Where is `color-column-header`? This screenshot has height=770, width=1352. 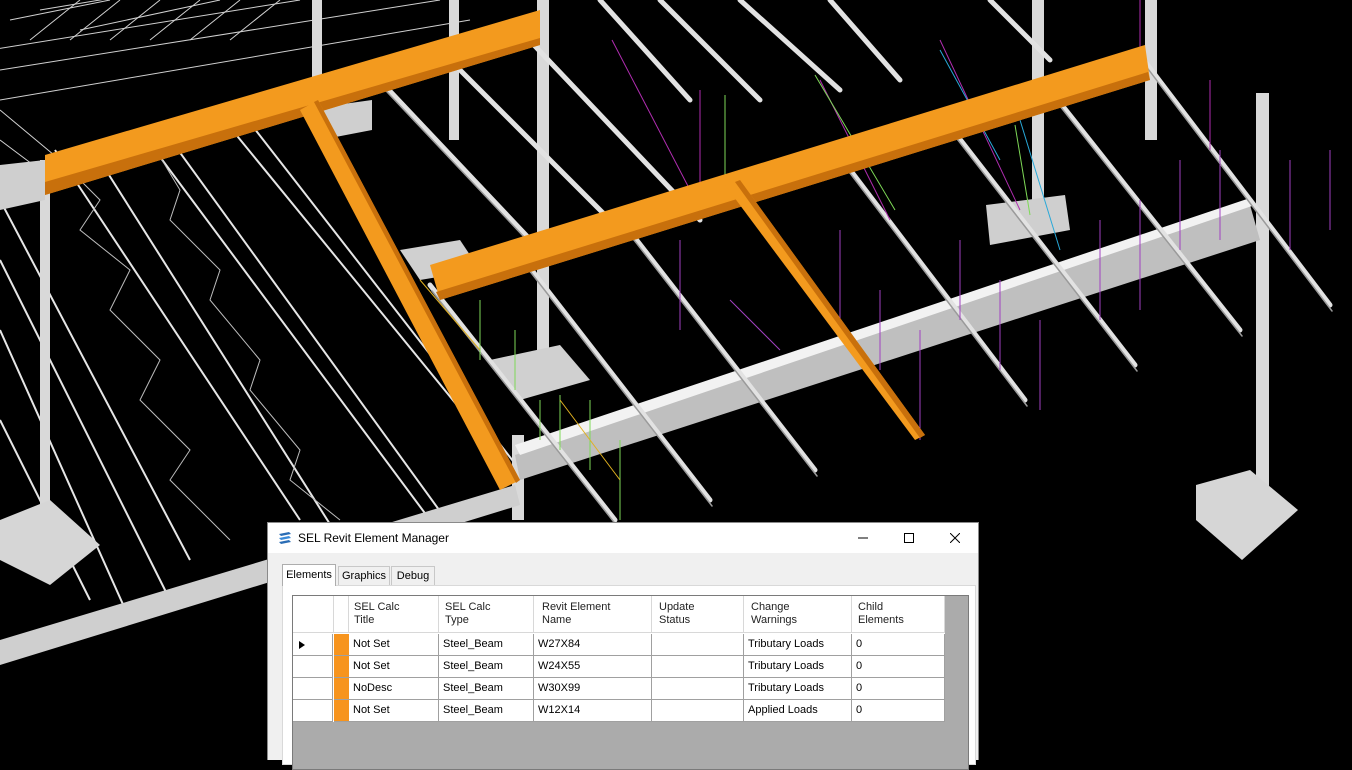
color-column-header is located at coordinates (341, 614).